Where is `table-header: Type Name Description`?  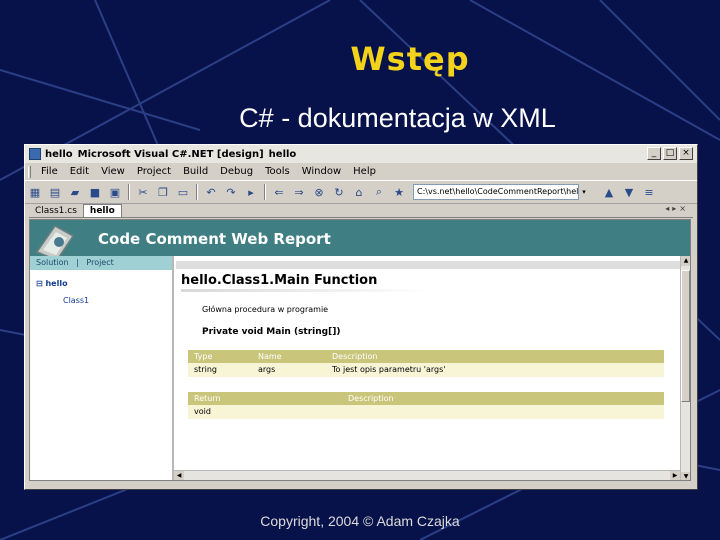 table-header: Type Name Description is located at coordinates (426, 356).